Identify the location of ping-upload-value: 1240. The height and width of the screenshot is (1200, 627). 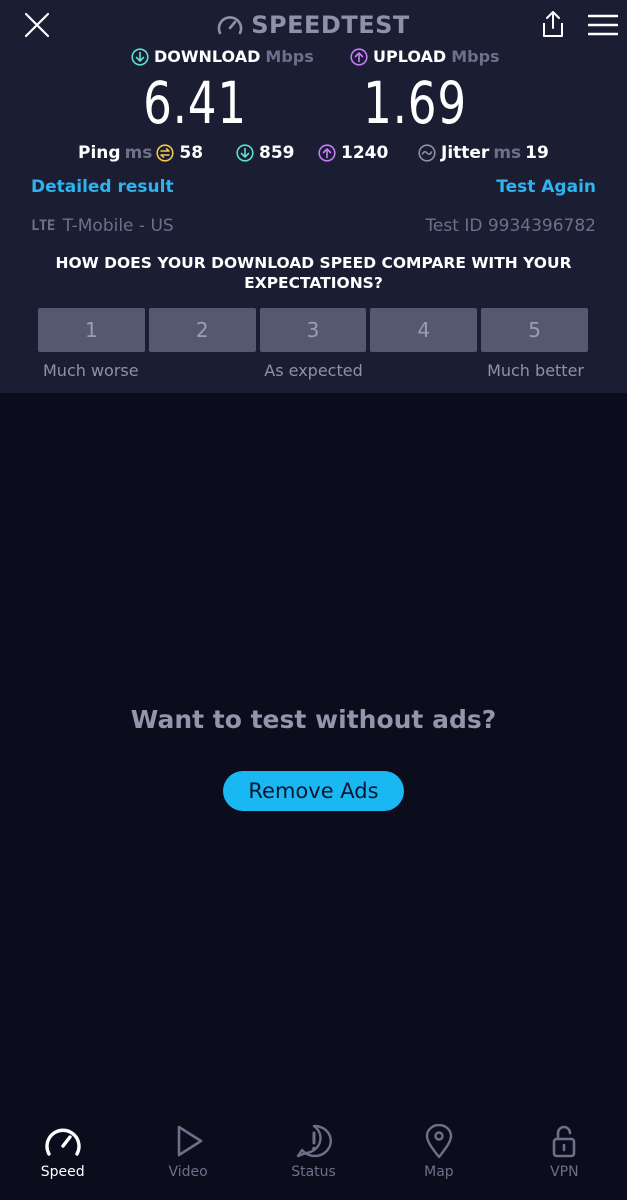
(365, 153).